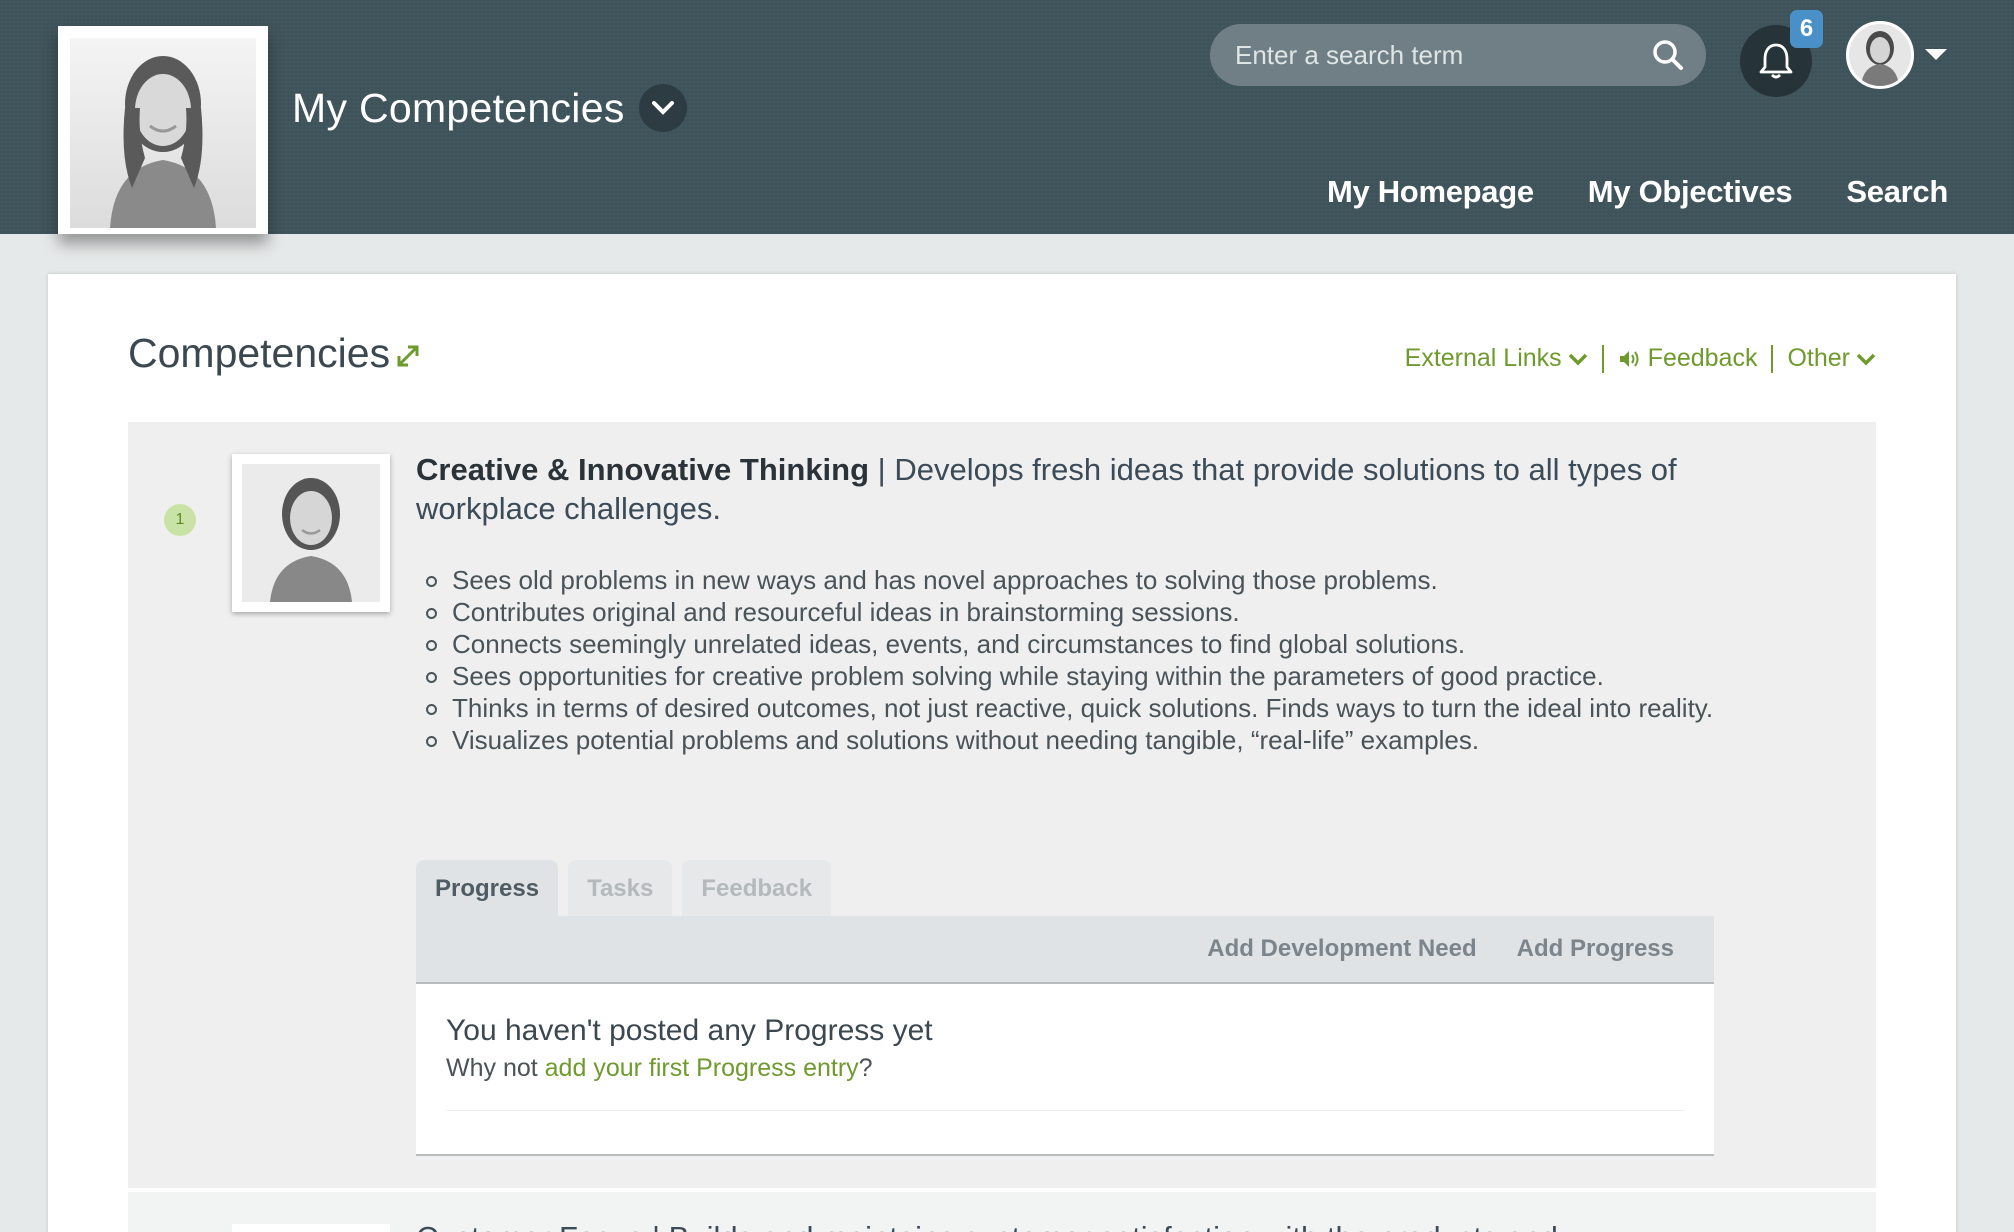 Image resolution: width=2014 pixels, height=1232 pixels. What do you see at coordinates (1430, 192) in the screenshot?
I see `nav-my-homepage: My Homepage` at bounding box center [1430, 192].